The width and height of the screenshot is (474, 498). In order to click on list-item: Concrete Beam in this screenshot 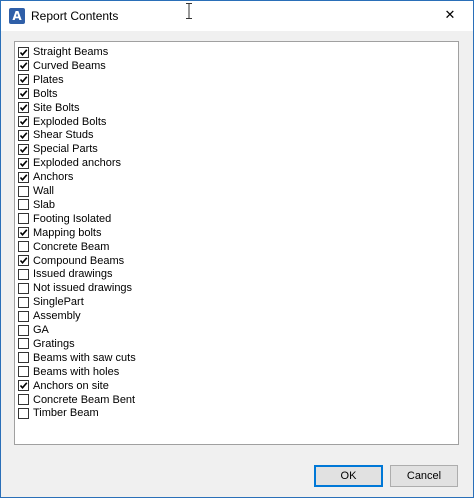, I will do `click(63, 247)`.